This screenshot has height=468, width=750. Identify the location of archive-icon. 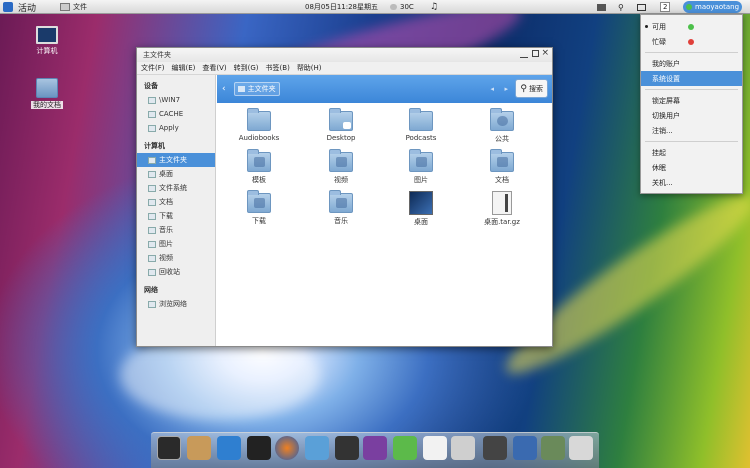
(502, 203).